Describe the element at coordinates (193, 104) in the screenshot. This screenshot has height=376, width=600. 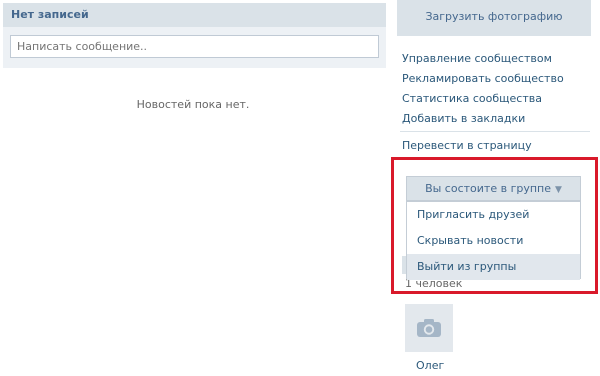
I see `empty-news-text: Новостей пока нет.` at that location.